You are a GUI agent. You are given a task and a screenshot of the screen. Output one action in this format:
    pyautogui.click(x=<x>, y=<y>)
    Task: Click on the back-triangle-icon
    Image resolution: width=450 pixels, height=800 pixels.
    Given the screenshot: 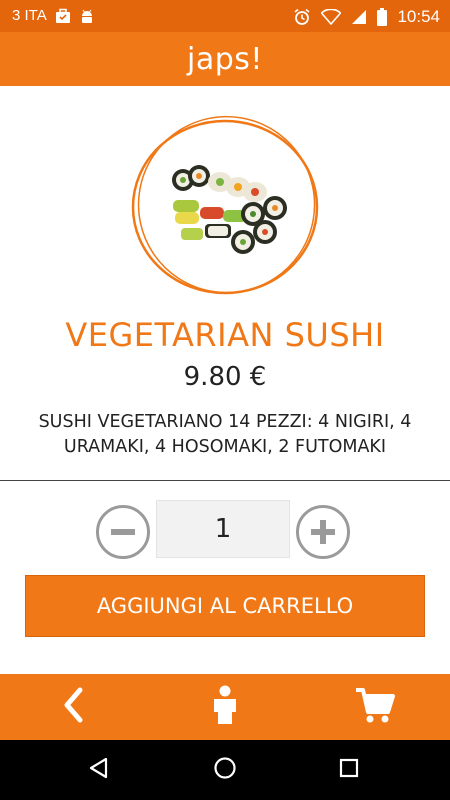 What is the action you would take?
    pyautogui.click(x=99, y=770)
    